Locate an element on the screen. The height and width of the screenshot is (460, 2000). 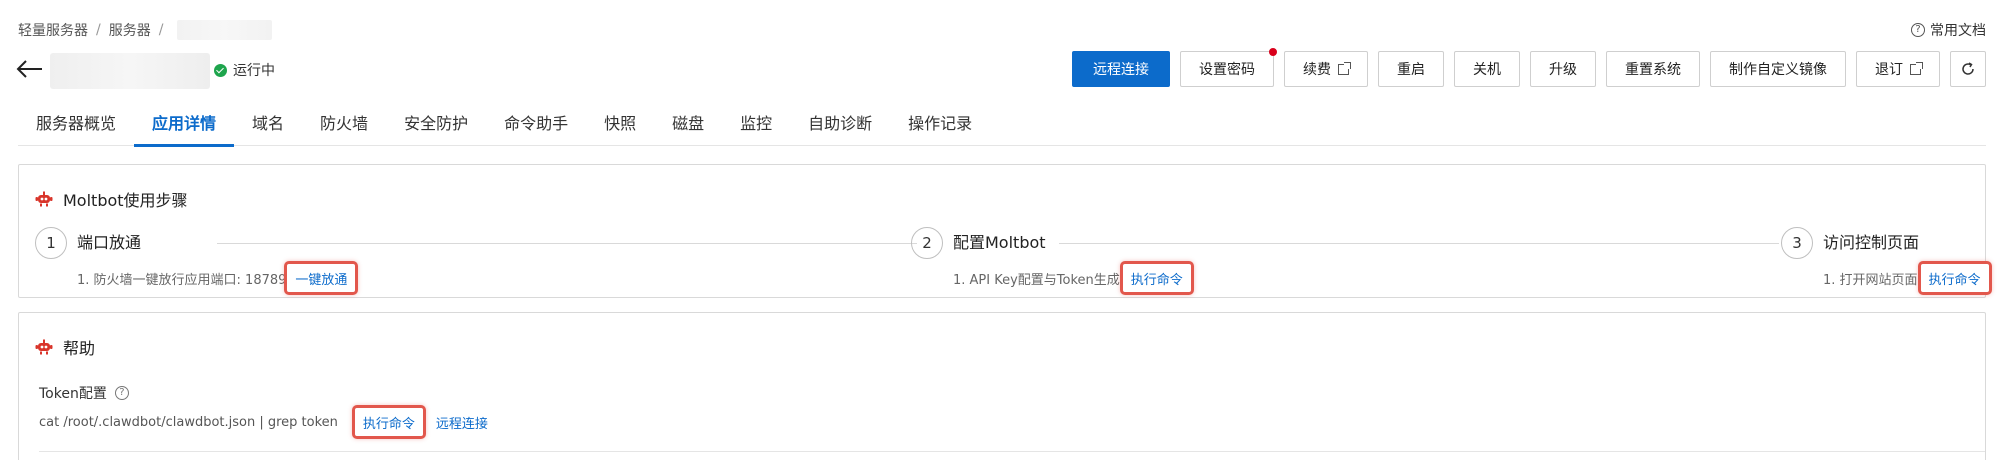
step-3: 3 访问控制页面 1. 打开网站页面 执行命令 is located at coordinates (1886, 261).